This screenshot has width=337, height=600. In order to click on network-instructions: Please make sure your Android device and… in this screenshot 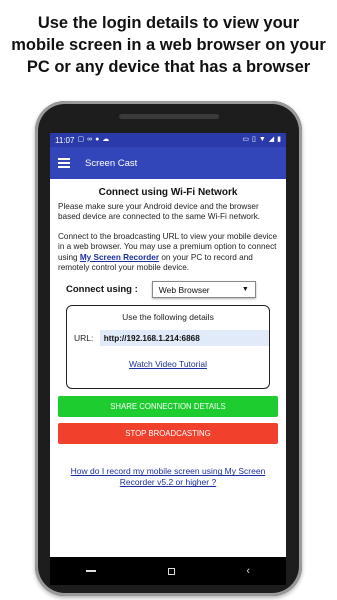, I will do `click(159, 212)`.